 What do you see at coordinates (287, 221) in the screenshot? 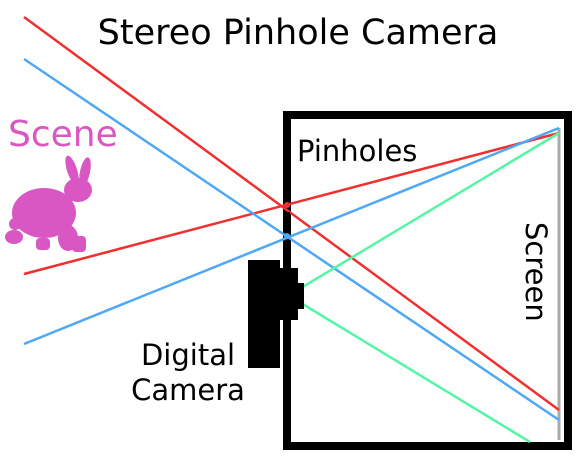
I see `pinhole-wall-middle` at bounding box center [287, 221].